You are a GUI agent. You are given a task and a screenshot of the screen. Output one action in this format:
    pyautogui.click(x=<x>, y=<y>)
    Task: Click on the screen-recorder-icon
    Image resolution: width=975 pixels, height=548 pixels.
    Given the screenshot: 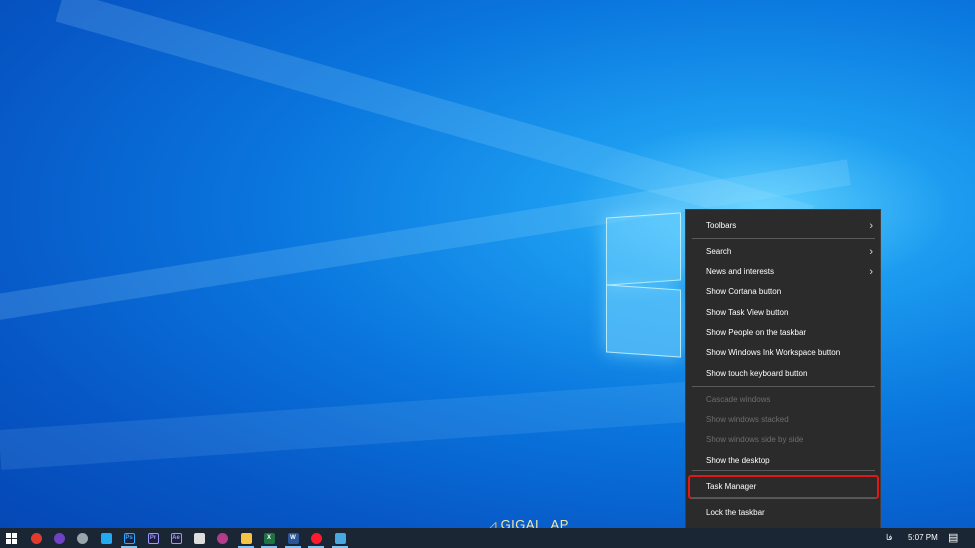 What is the action you would take?
    pyautogui.click(x=36, y=538)
    